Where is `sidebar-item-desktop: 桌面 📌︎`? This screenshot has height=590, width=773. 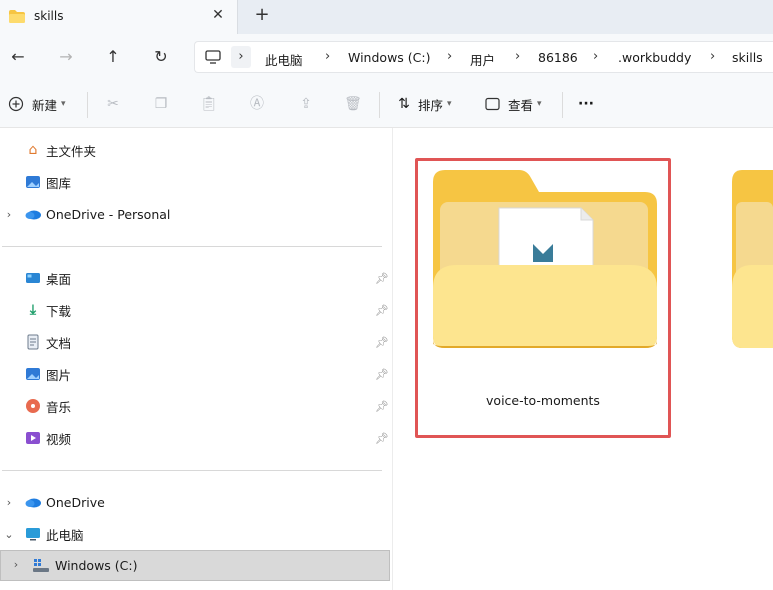 sidebar-item-desktop: 桌面 📌︎ is located at coordinates (196, 278).